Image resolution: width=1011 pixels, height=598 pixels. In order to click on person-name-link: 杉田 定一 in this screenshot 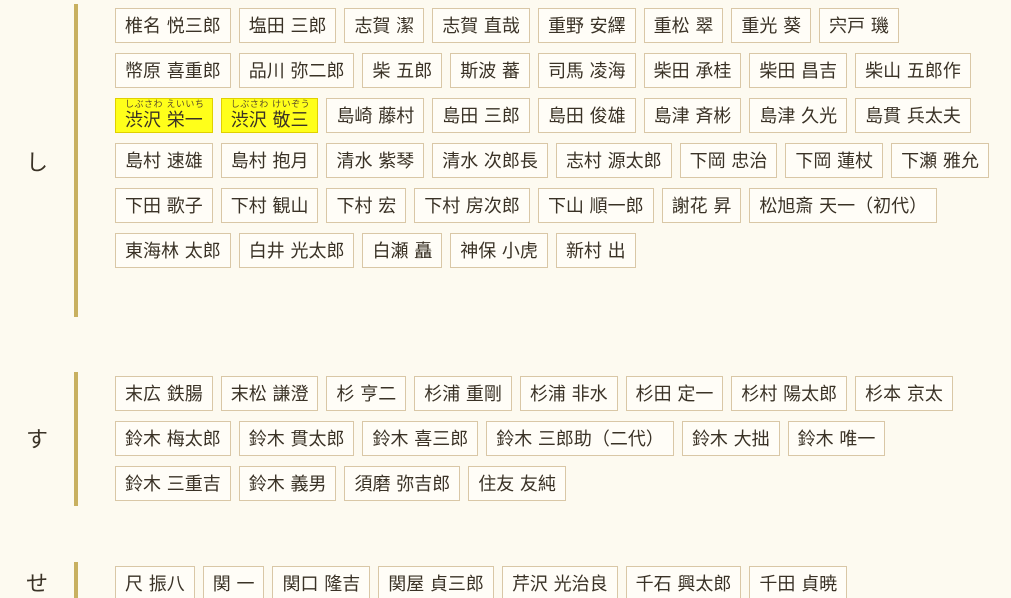, I will do `click(674, 393)`.